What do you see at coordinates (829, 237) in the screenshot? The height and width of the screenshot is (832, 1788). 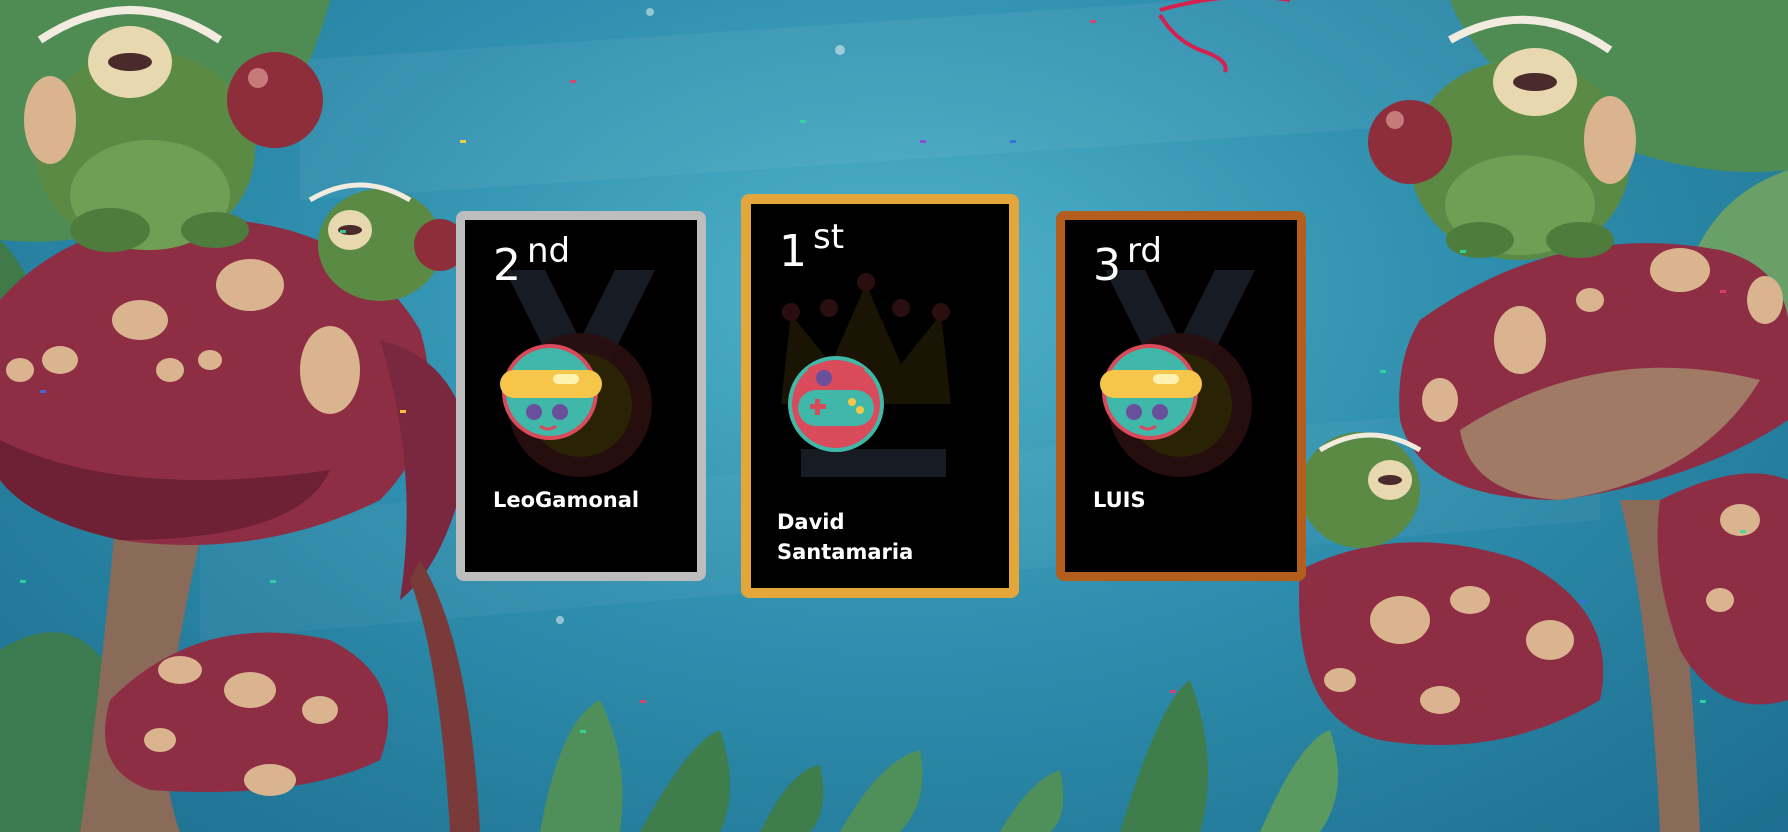 I see `place-suffix: st` at bounding box center [829, 237].